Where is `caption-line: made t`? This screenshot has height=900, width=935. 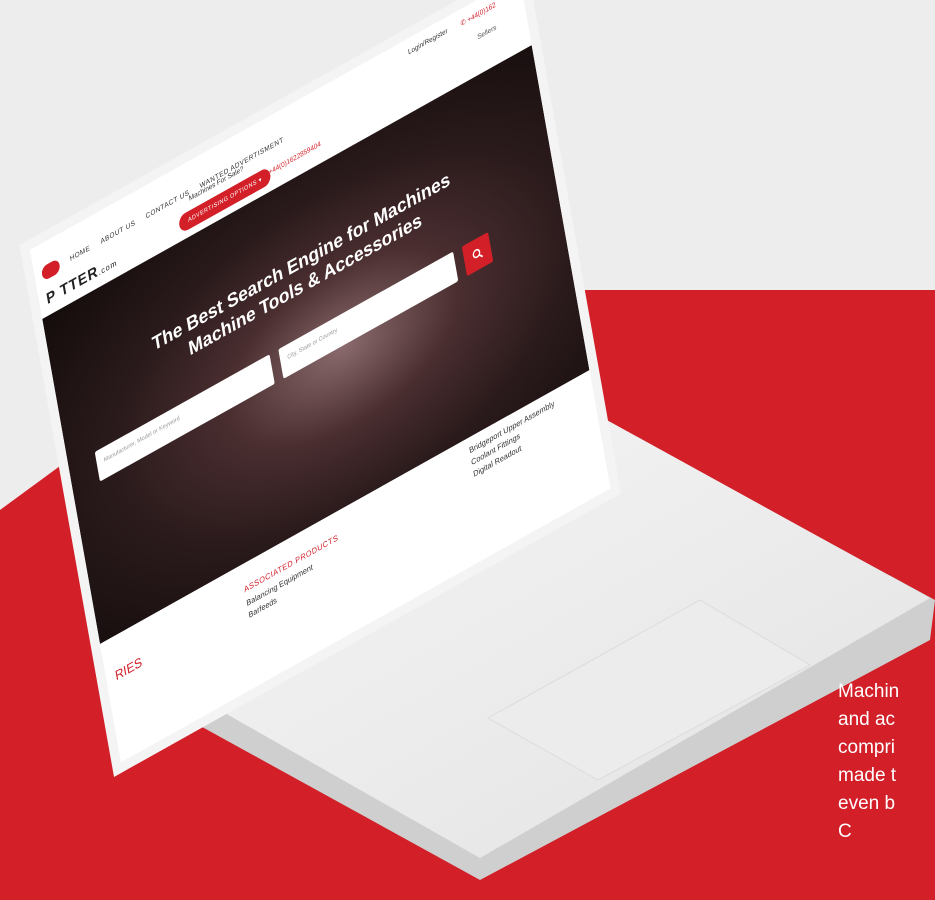
caption-line: made t is located at coordinates (867, 775).